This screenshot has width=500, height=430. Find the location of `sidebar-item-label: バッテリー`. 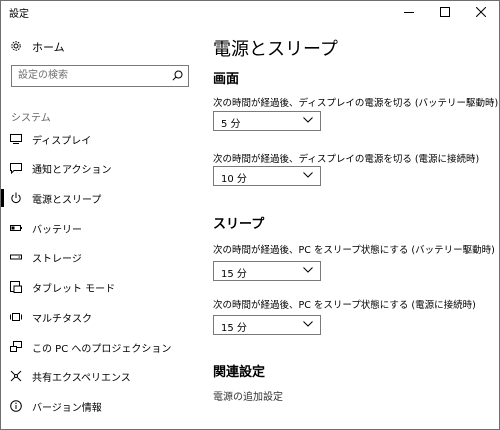

sidebar-item-label: バッテリー is located at coordinates (57, 230).